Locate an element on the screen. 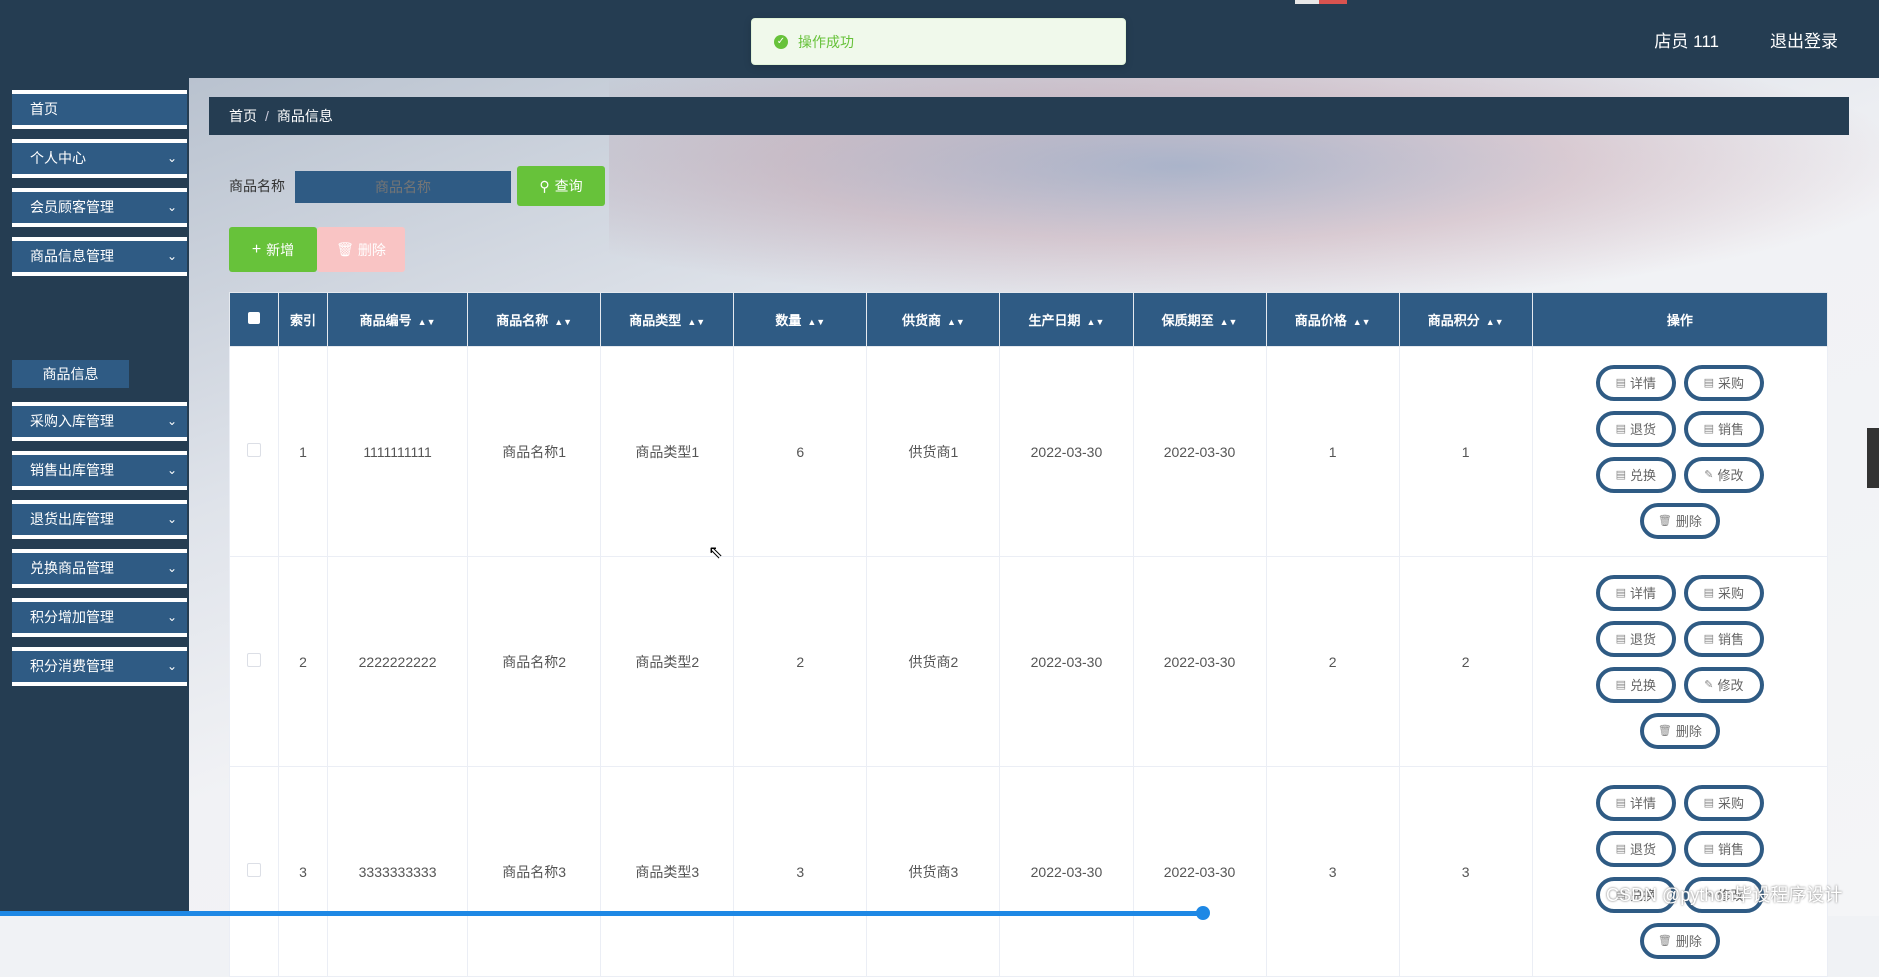 The width and height of the screenshot is (1879, 977). row-action-label: 兑换 is located at coordinates (1643, 475).